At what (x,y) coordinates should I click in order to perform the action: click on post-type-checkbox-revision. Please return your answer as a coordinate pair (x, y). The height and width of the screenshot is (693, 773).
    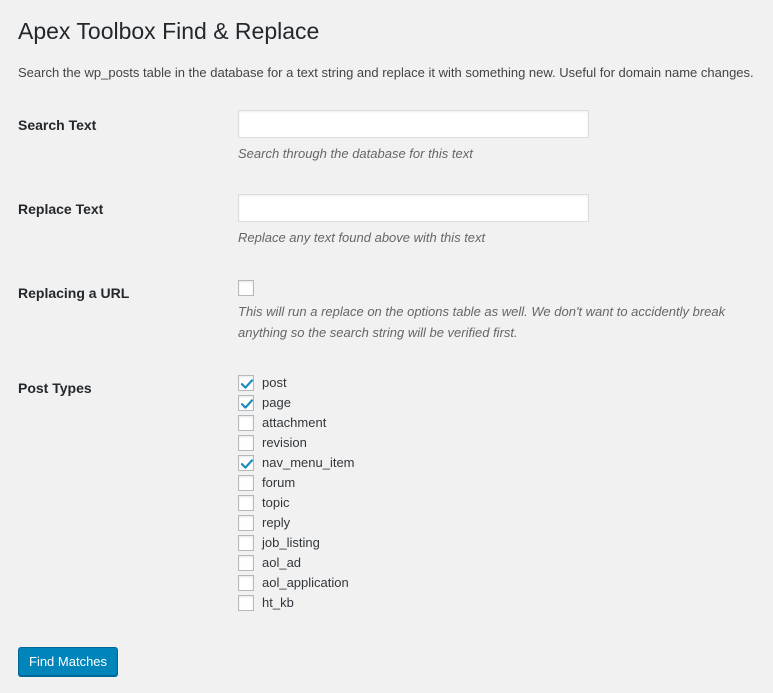
    Looking at the image, I should click on (246, 443).